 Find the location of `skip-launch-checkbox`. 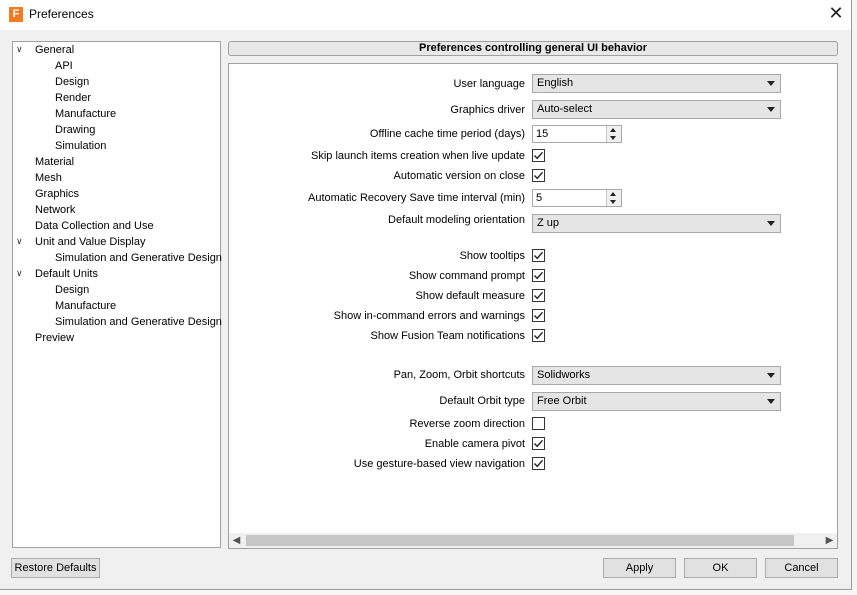

skip-launch-checkbox is located at coordinates (538, 155).